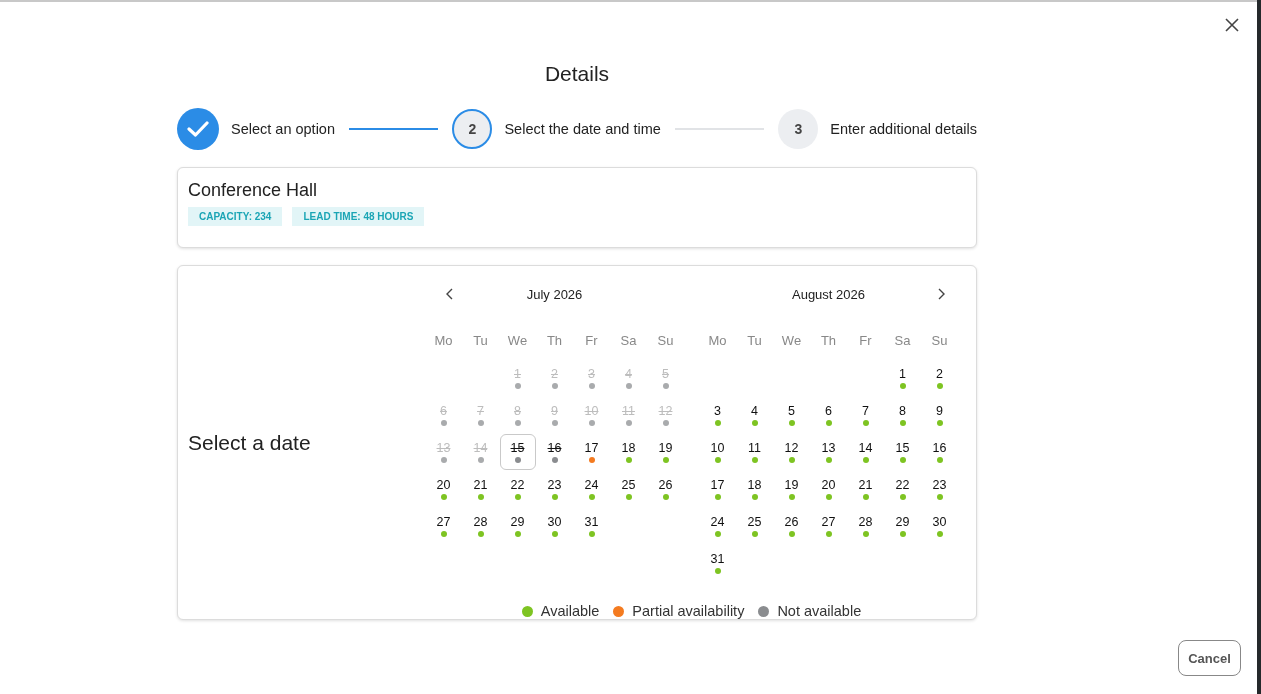 Image resolution: width=1261 pixels, height=694 pixels. Describe the element at coordinates (577, 74) in the screenshot. I see `dialog-title: Details` at that location.